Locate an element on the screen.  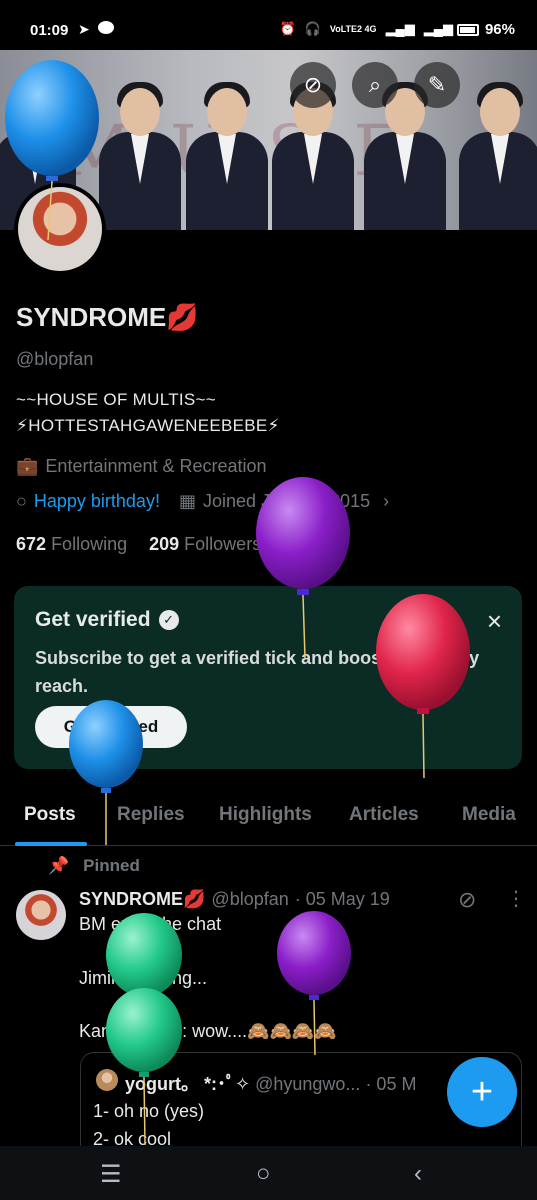
green-balloon-icon is located at coordinates (144, 1067).